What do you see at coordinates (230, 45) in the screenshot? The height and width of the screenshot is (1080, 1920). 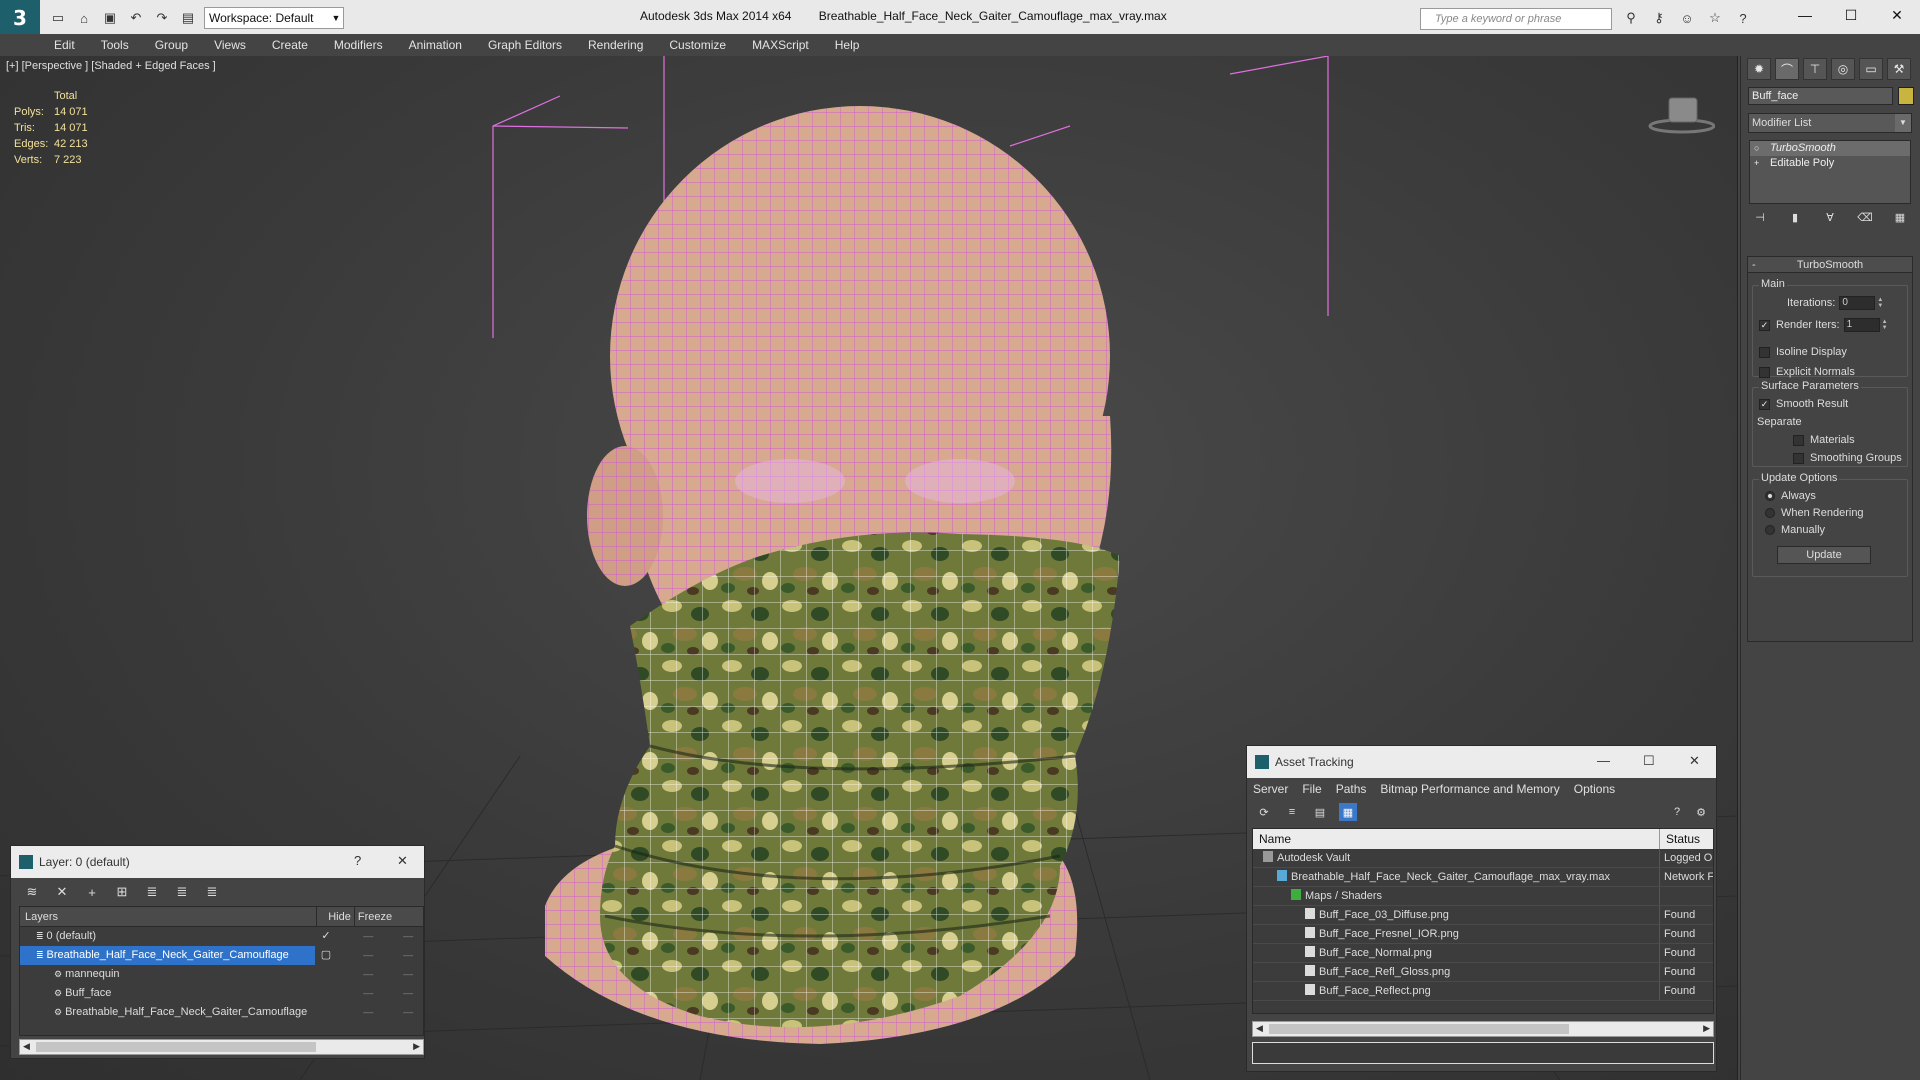 I see `menu-views: Views` at bounding box center [230, 45].